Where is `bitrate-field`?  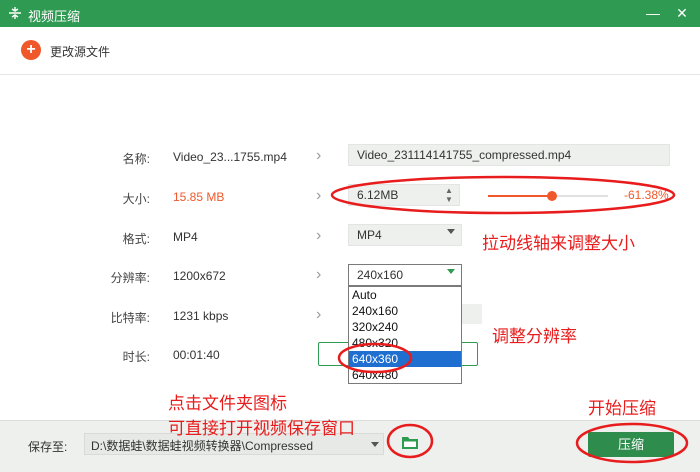
bitrate-field is located at coordinates (472, 314).